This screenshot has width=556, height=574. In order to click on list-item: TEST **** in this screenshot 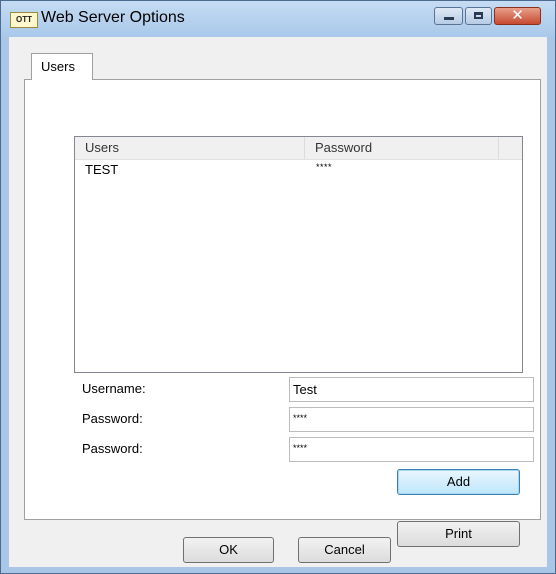, I will do `click(298, 169)`.